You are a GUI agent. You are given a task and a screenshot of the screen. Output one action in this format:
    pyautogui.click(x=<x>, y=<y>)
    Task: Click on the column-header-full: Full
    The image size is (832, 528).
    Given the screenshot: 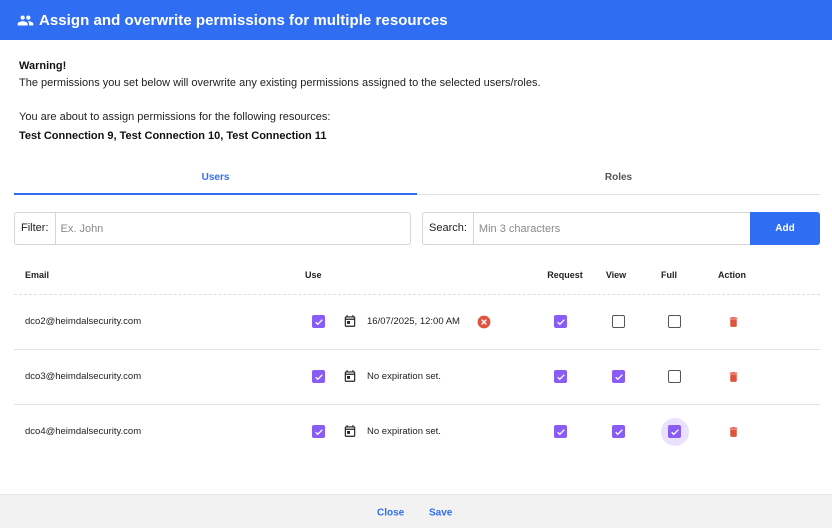 What is the action you would take?
    pyautogui.click(x=669, y=275)
    